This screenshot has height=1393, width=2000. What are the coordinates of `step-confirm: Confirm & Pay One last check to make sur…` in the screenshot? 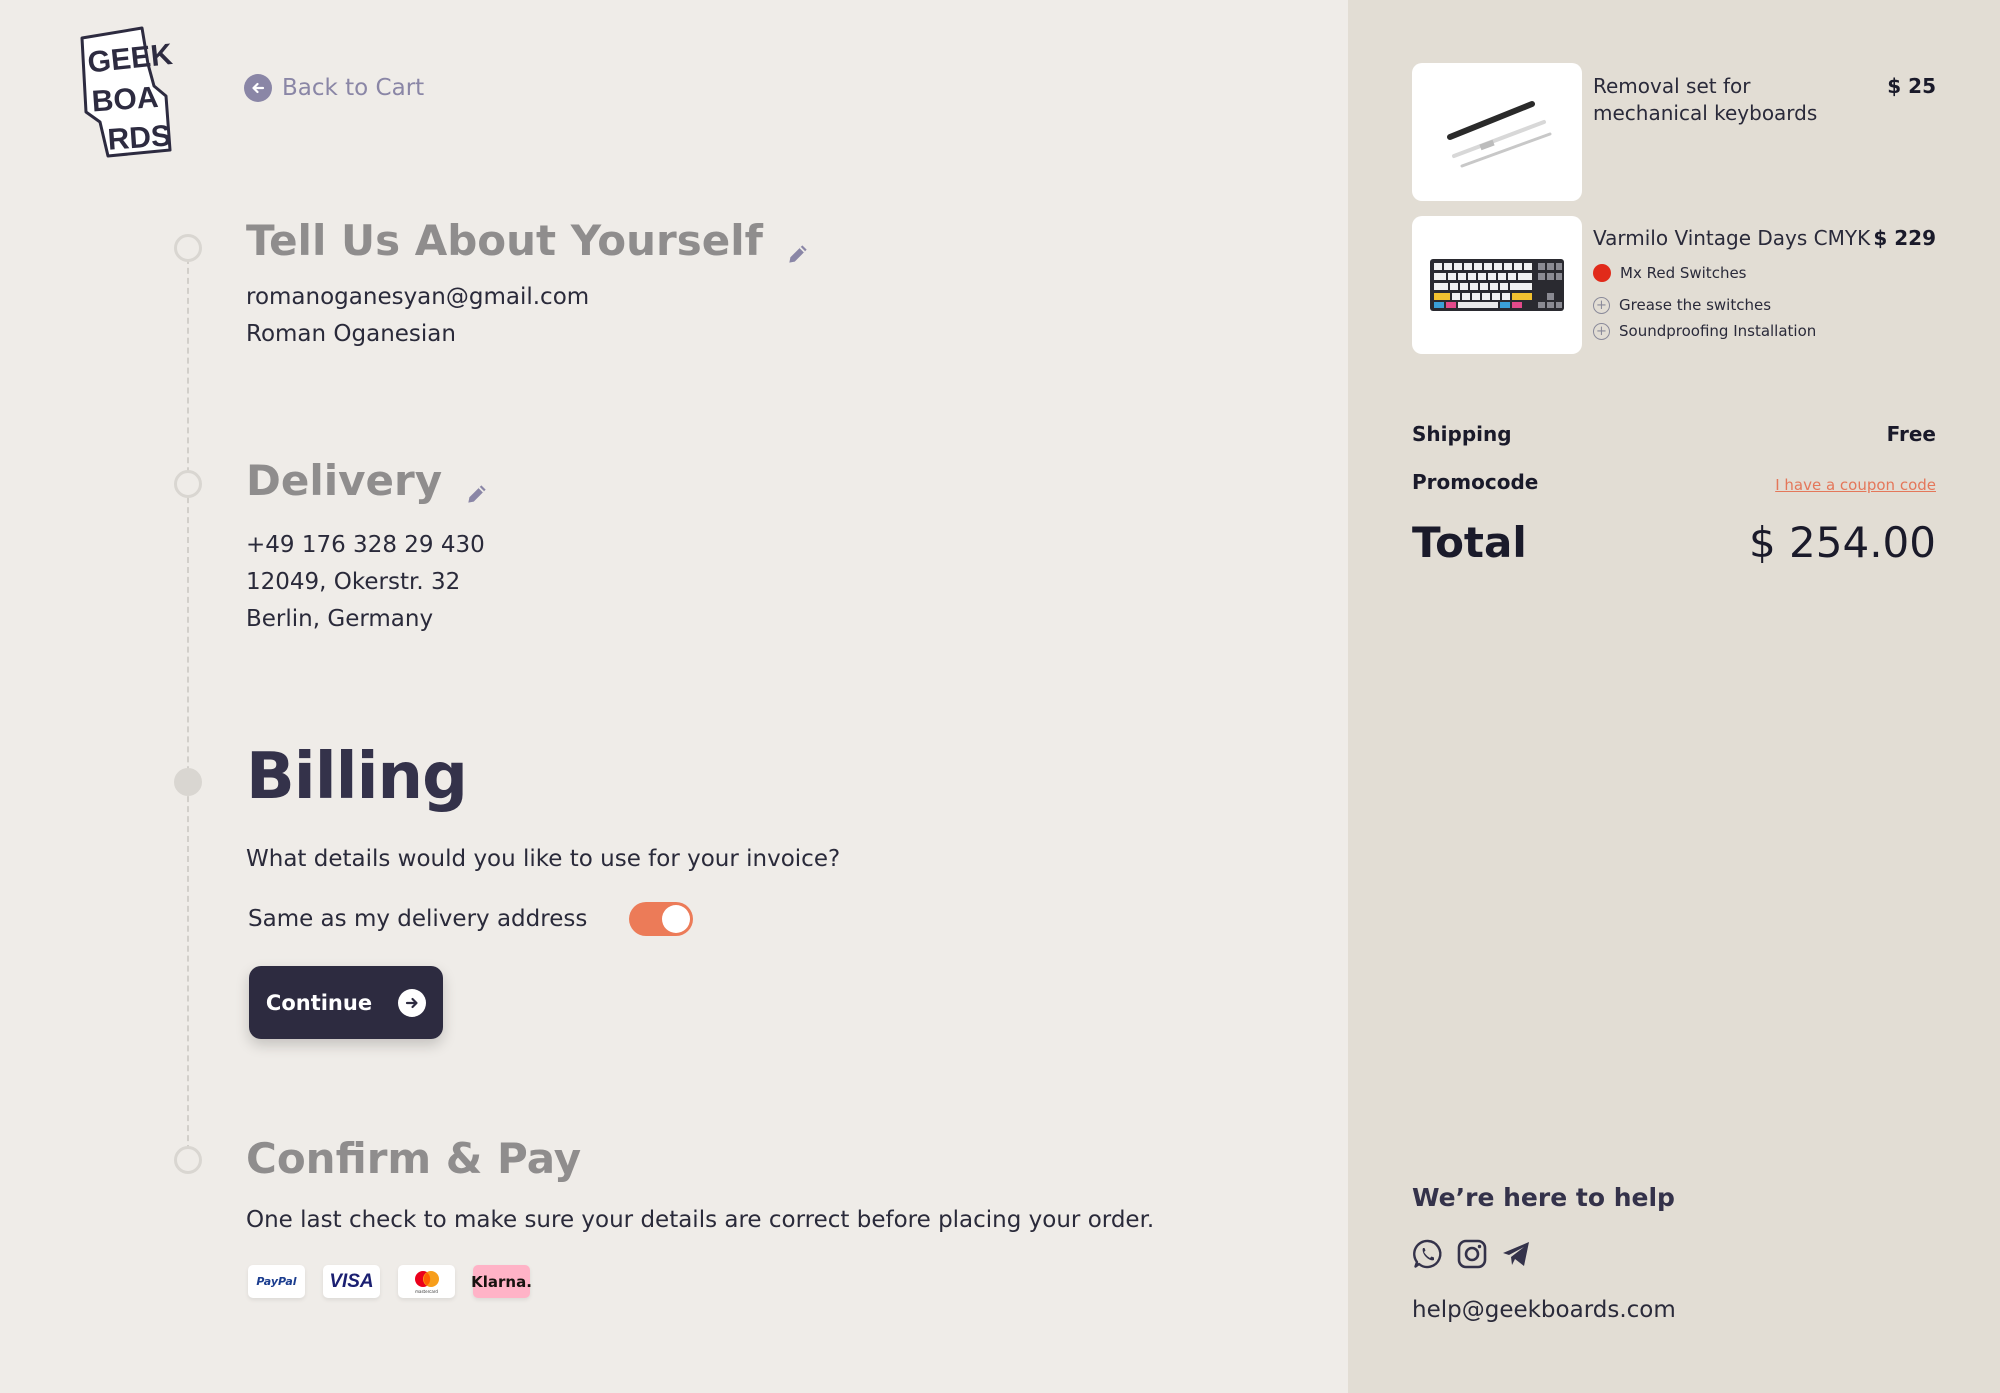 It's located at (700, 1183).